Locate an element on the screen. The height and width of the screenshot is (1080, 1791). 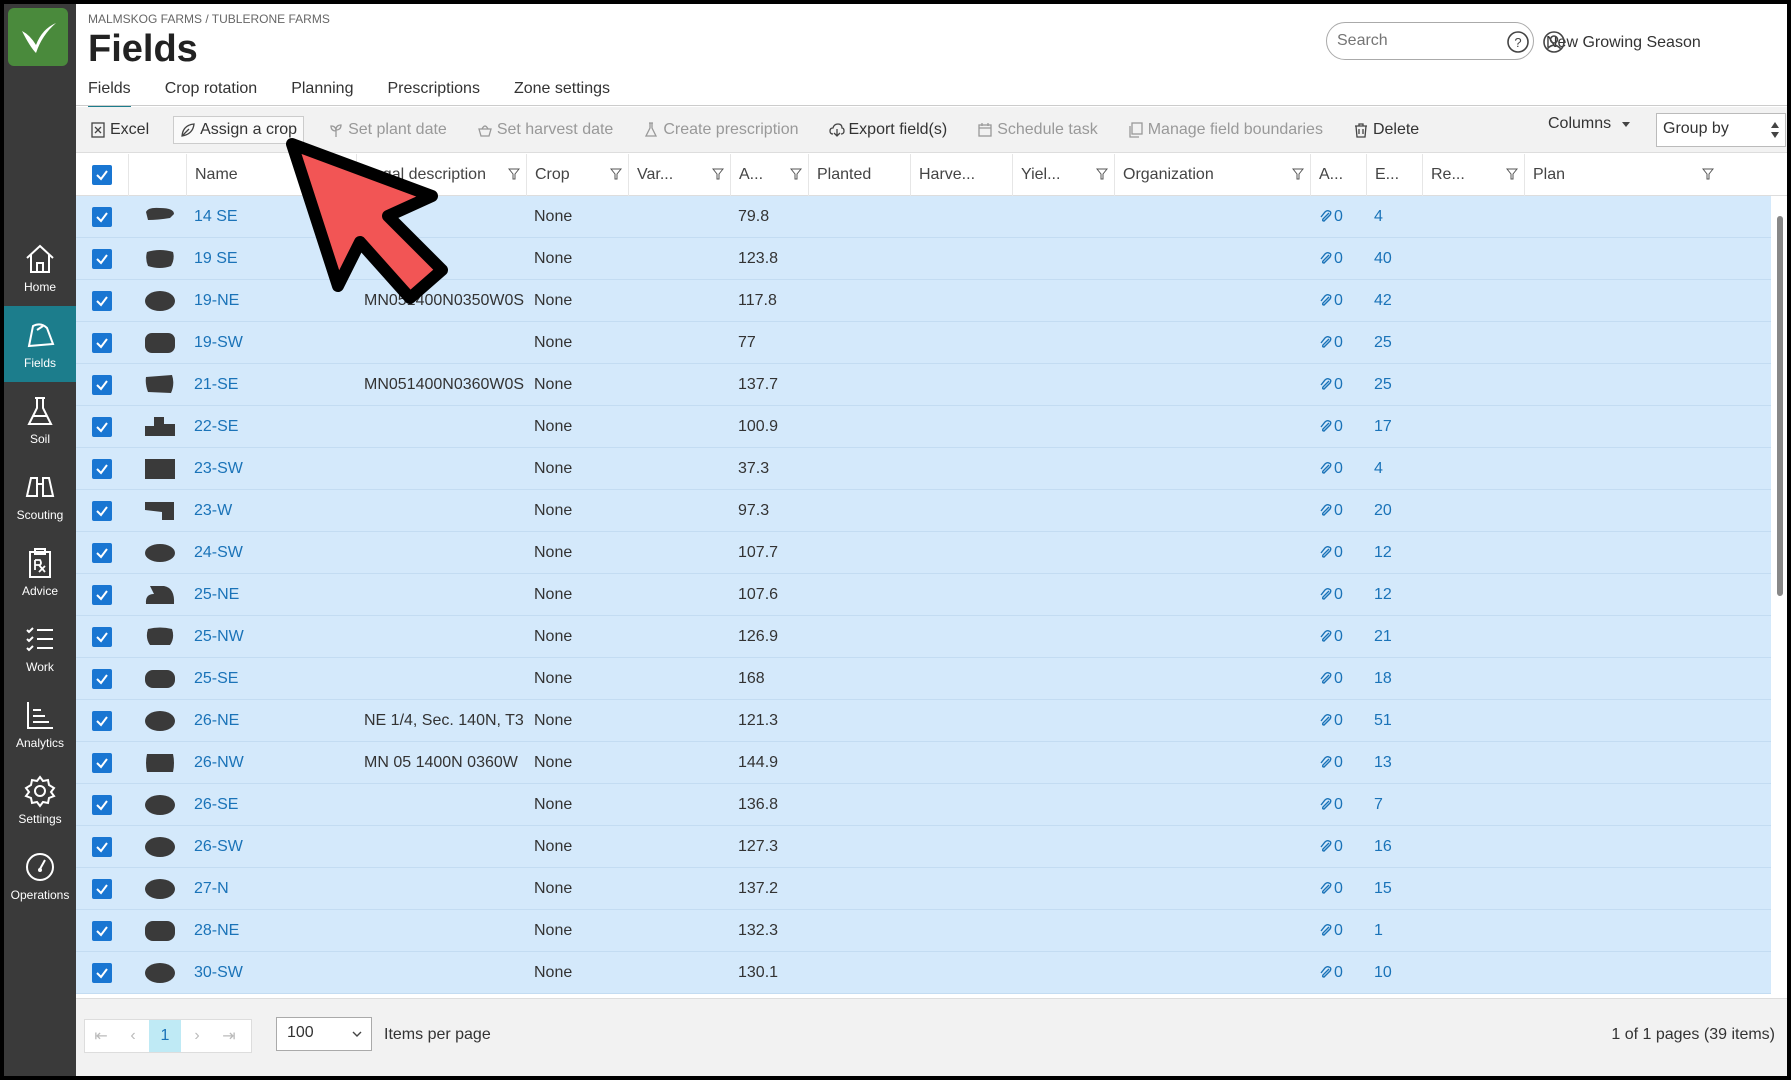
table-row: 30-SW None 130.1 0 10 is located at coordinates (923, 973).